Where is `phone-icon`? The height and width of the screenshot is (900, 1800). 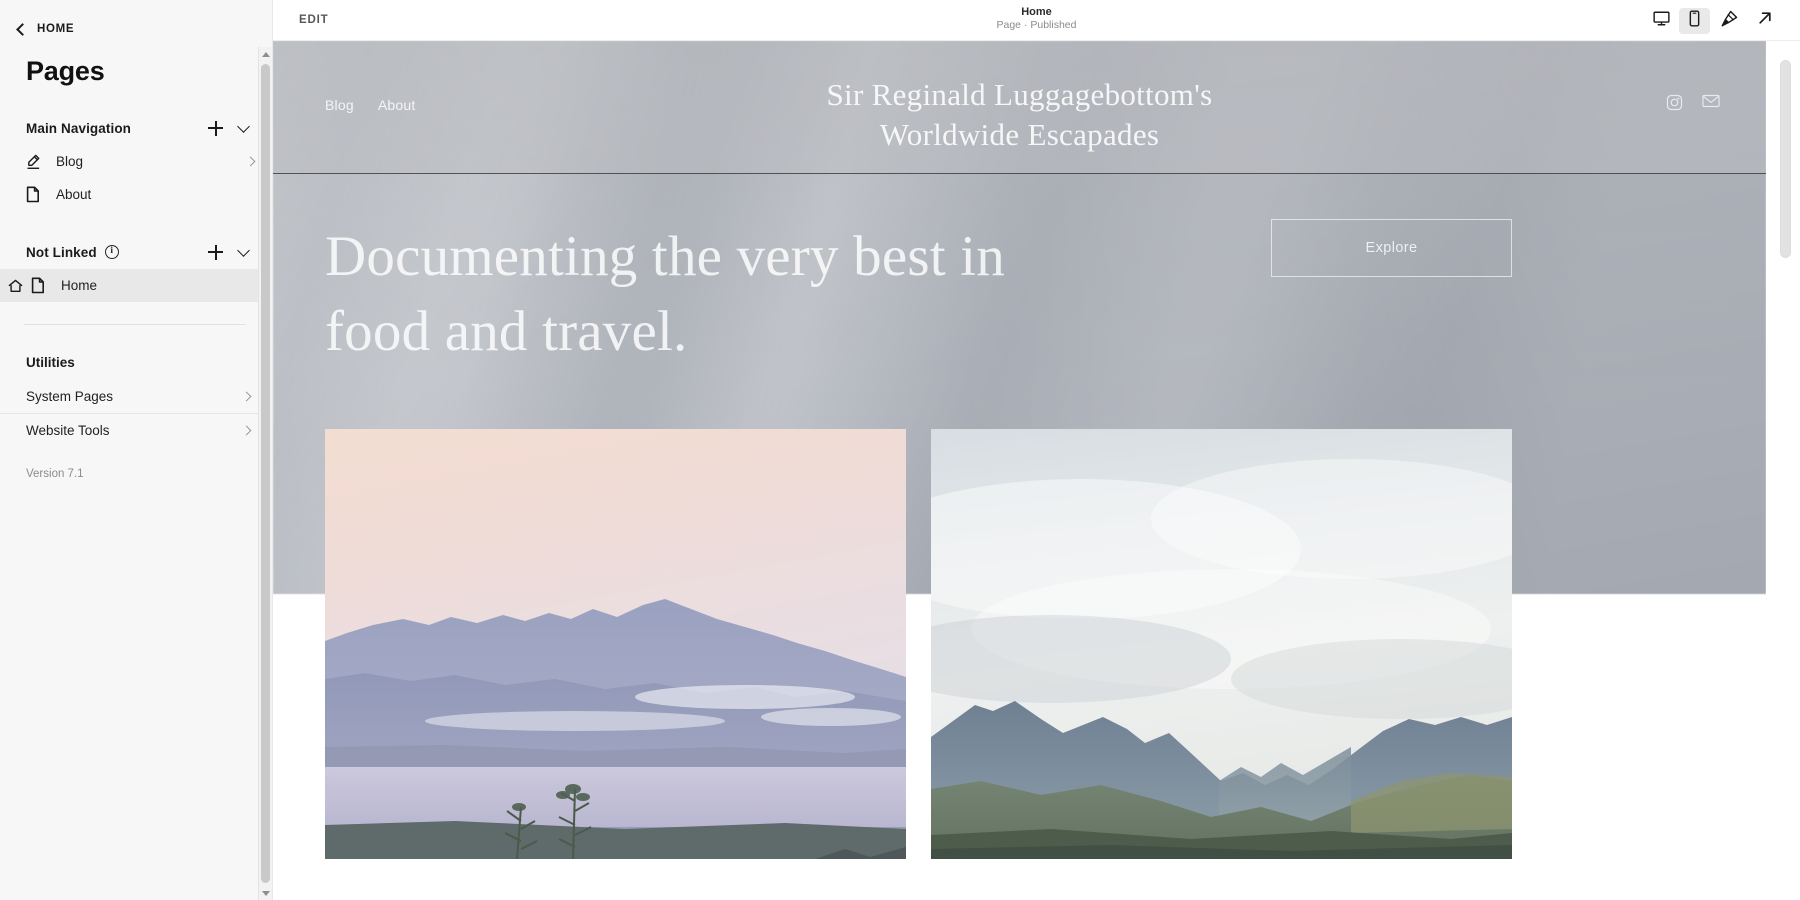 phone-icon is located at coordinates (1694, 21).